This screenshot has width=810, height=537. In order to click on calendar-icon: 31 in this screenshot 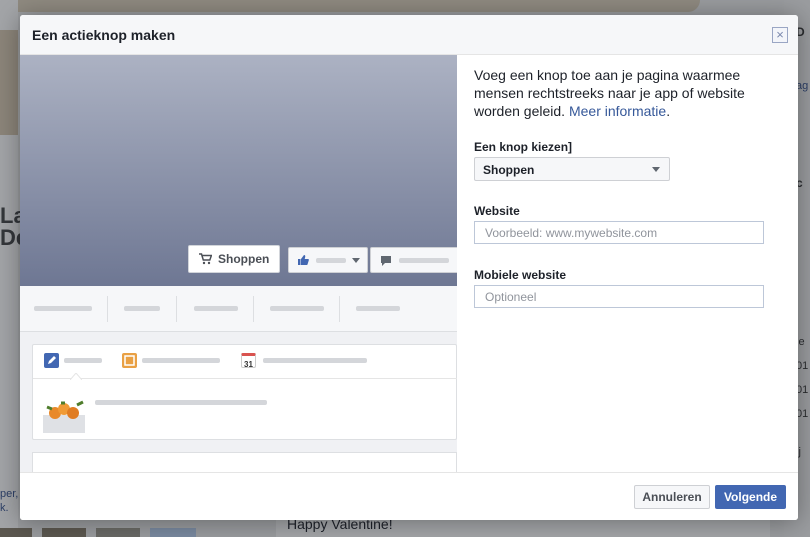, I will do `click(248, 361)`.